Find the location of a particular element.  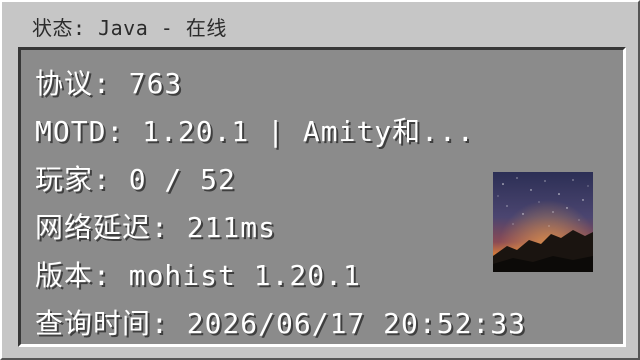

starry-night-mountain-icon is located at coordinates (543, 222).